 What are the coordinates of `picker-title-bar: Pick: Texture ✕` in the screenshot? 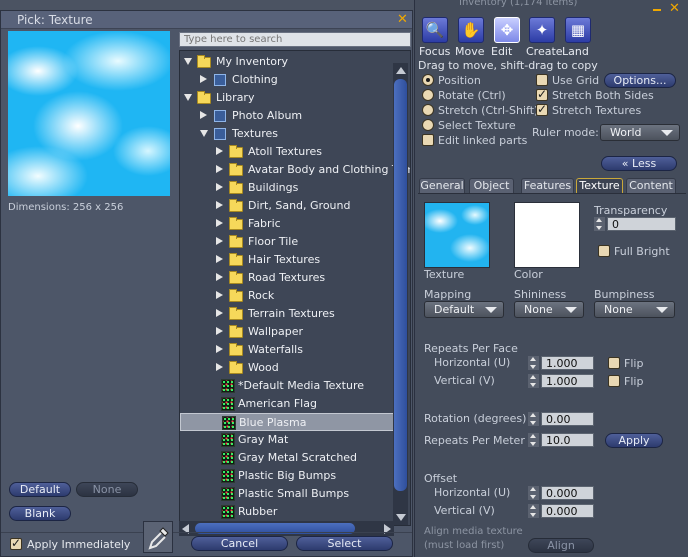 It's located at (206, 20).